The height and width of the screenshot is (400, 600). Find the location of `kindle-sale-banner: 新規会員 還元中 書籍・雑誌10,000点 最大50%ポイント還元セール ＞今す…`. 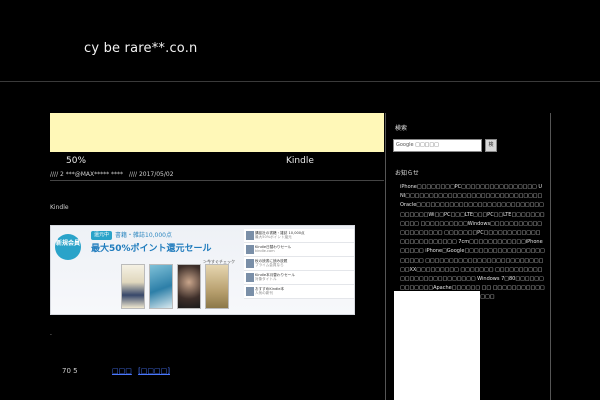

kindle-sale-banner: 新規会員 還元中 書籍・雑誌10,000点 最大50%ポイント還元セール ＞今す… is located at coordinates (202, 270).